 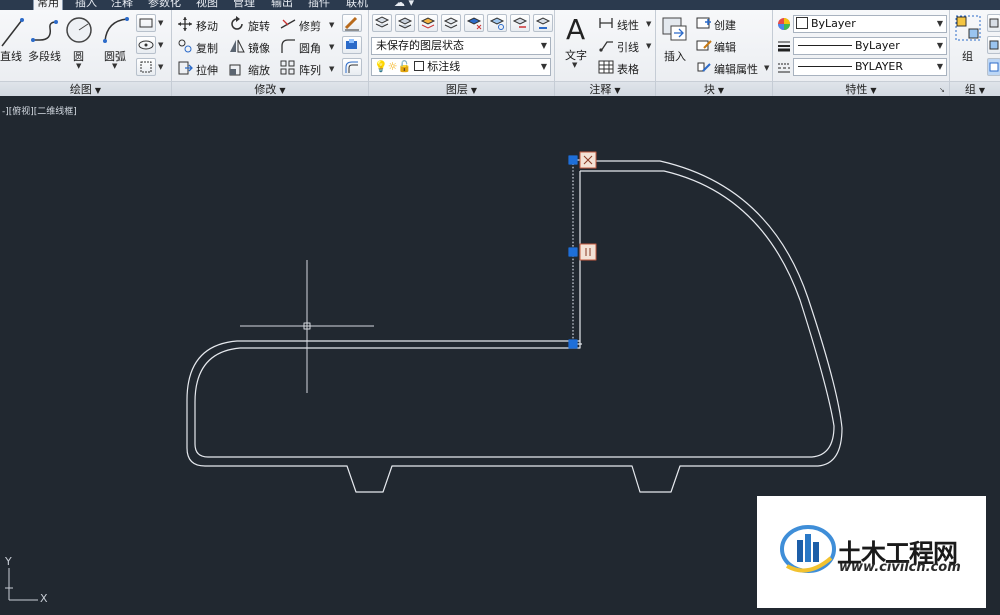 What do you see at coordinates (13, 33) in the screenshot?
I see `line-icon` at bounding box center [13, 33].